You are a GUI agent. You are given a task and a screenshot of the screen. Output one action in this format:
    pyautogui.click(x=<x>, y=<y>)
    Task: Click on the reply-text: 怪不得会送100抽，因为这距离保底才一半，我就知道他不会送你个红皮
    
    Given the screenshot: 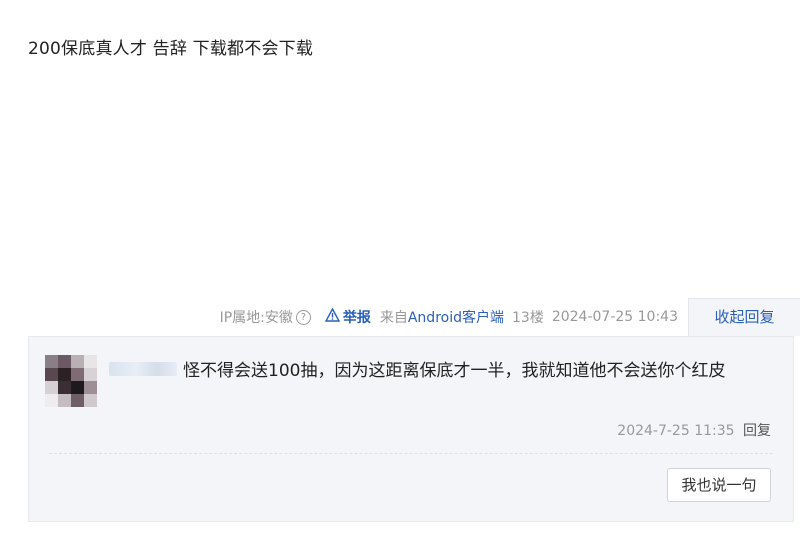 What is the action you would take?
    pyautogui.click(x=454, y=371)
    